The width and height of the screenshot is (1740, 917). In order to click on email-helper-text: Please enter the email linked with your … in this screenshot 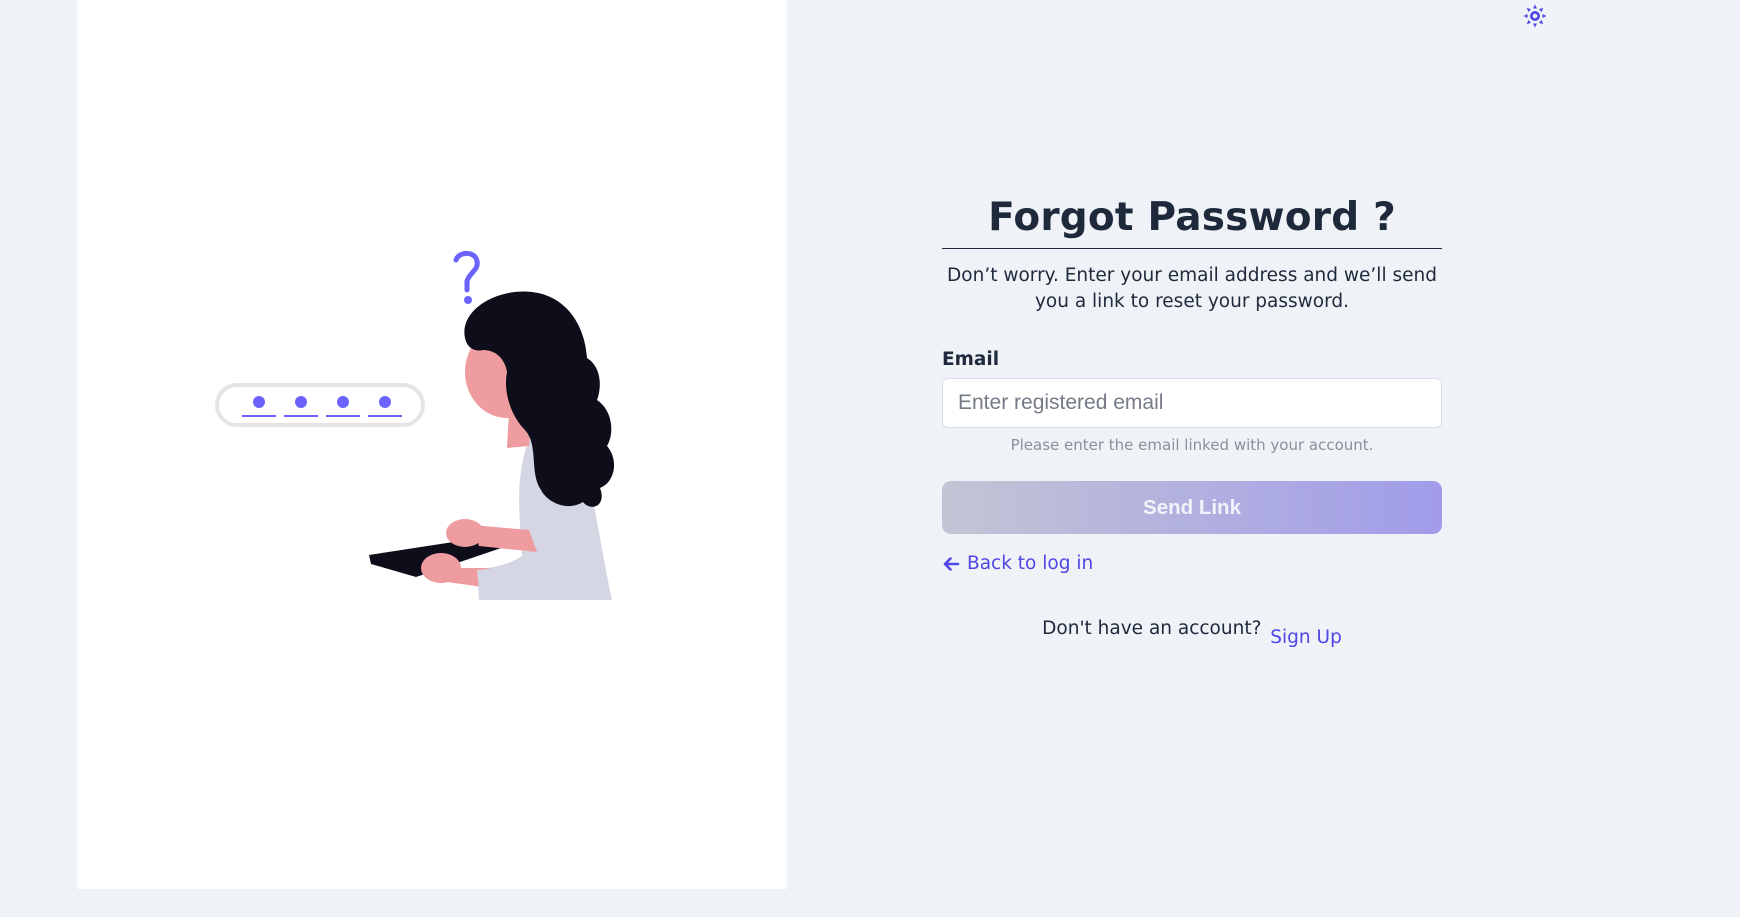, I will do `click(1192, 445)`.